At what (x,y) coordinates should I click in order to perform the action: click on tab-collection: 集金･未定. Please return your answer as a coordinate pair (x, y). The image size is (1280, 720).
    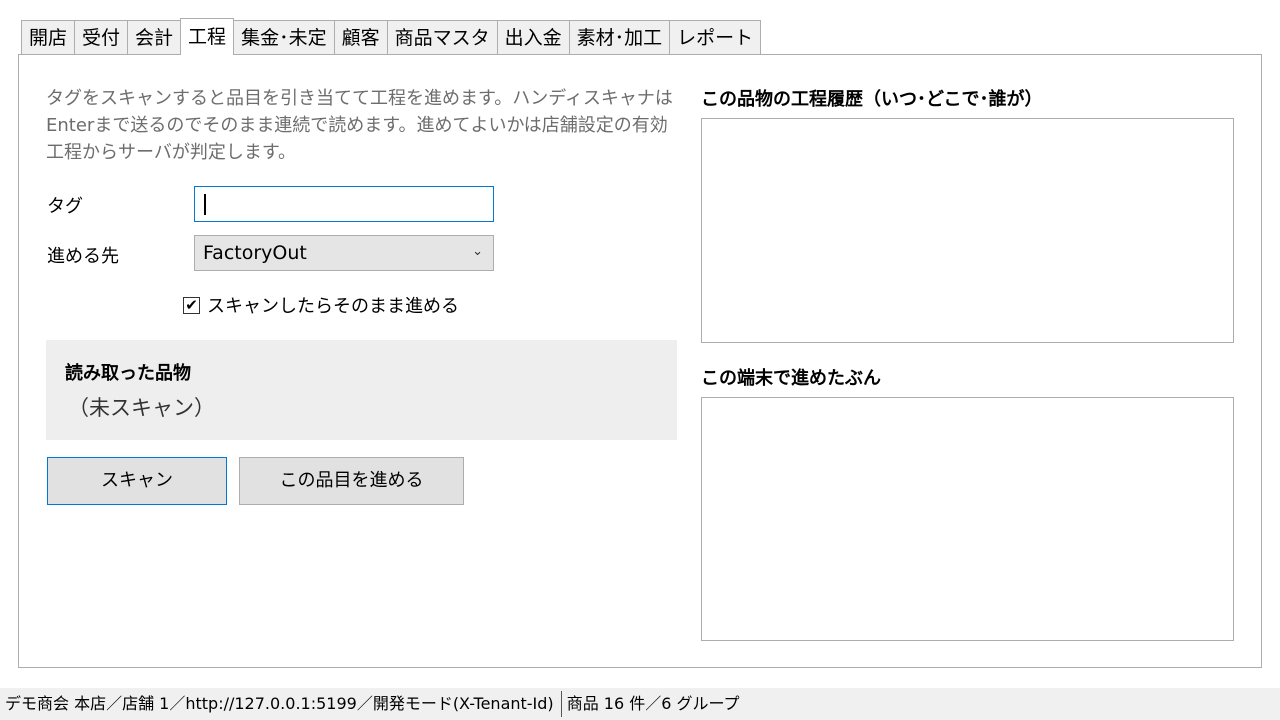
    Looking at the image, I should click on (284, 37).